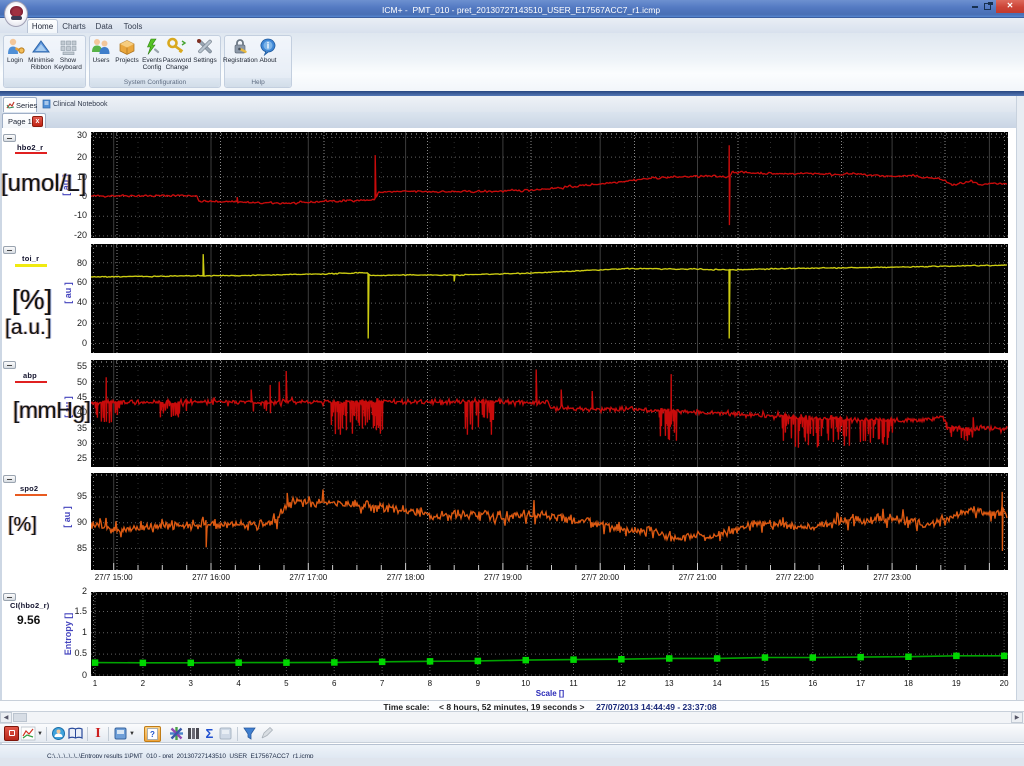 The width and height of the screenshot is (1024, 766). Describe the element at coordinates (268, 46) in the screenshot. I see `svg-text: i` at that location.